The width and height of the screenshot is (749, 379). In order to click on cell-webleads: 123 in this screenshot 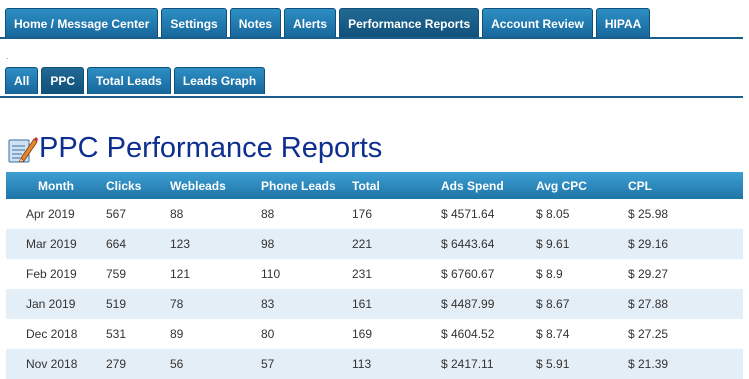, I will do `click(215, 244)`.